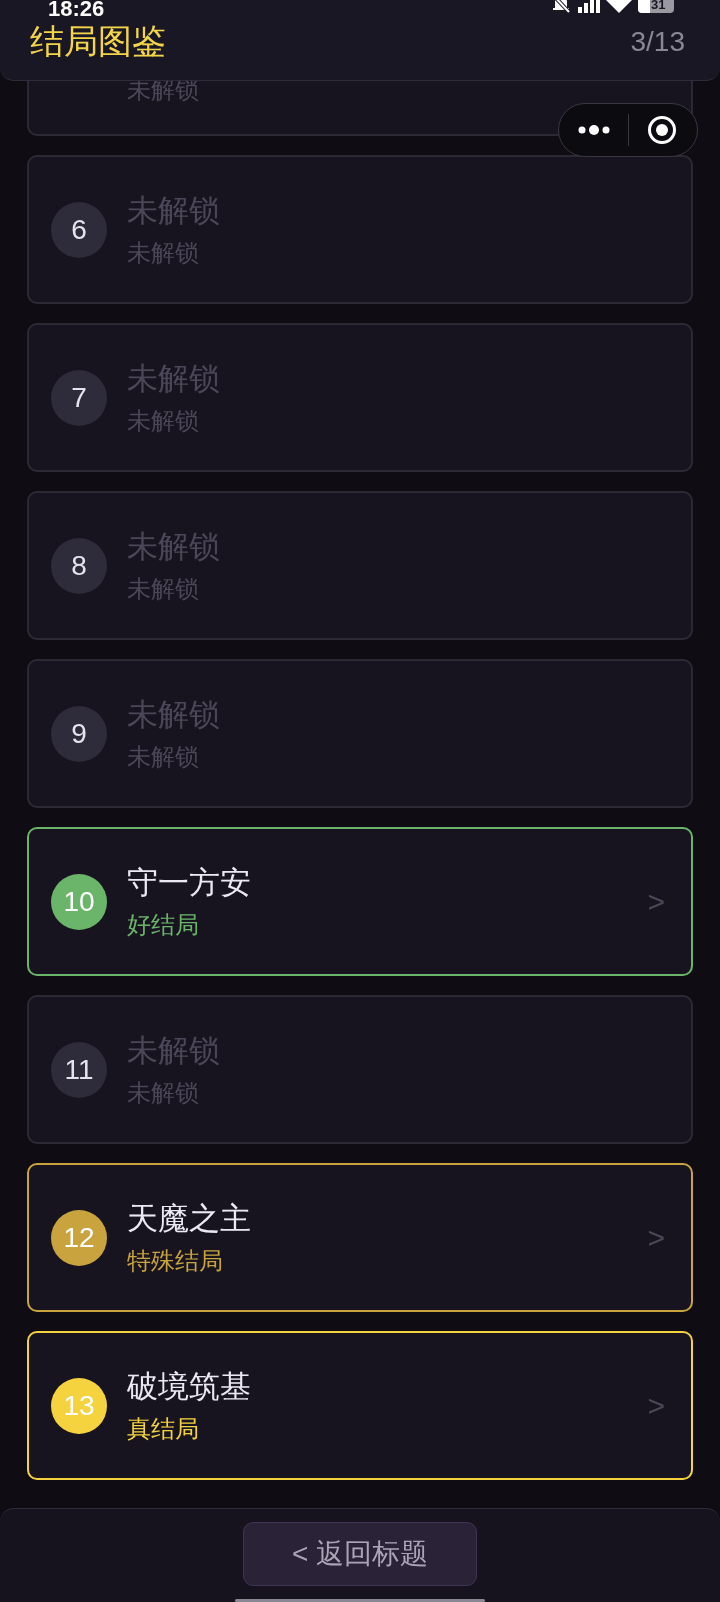 The image size is (720, 1602). Describe the element at coordinates (79, 901) in the screenshot. I see `number-badge: 10` at that location.